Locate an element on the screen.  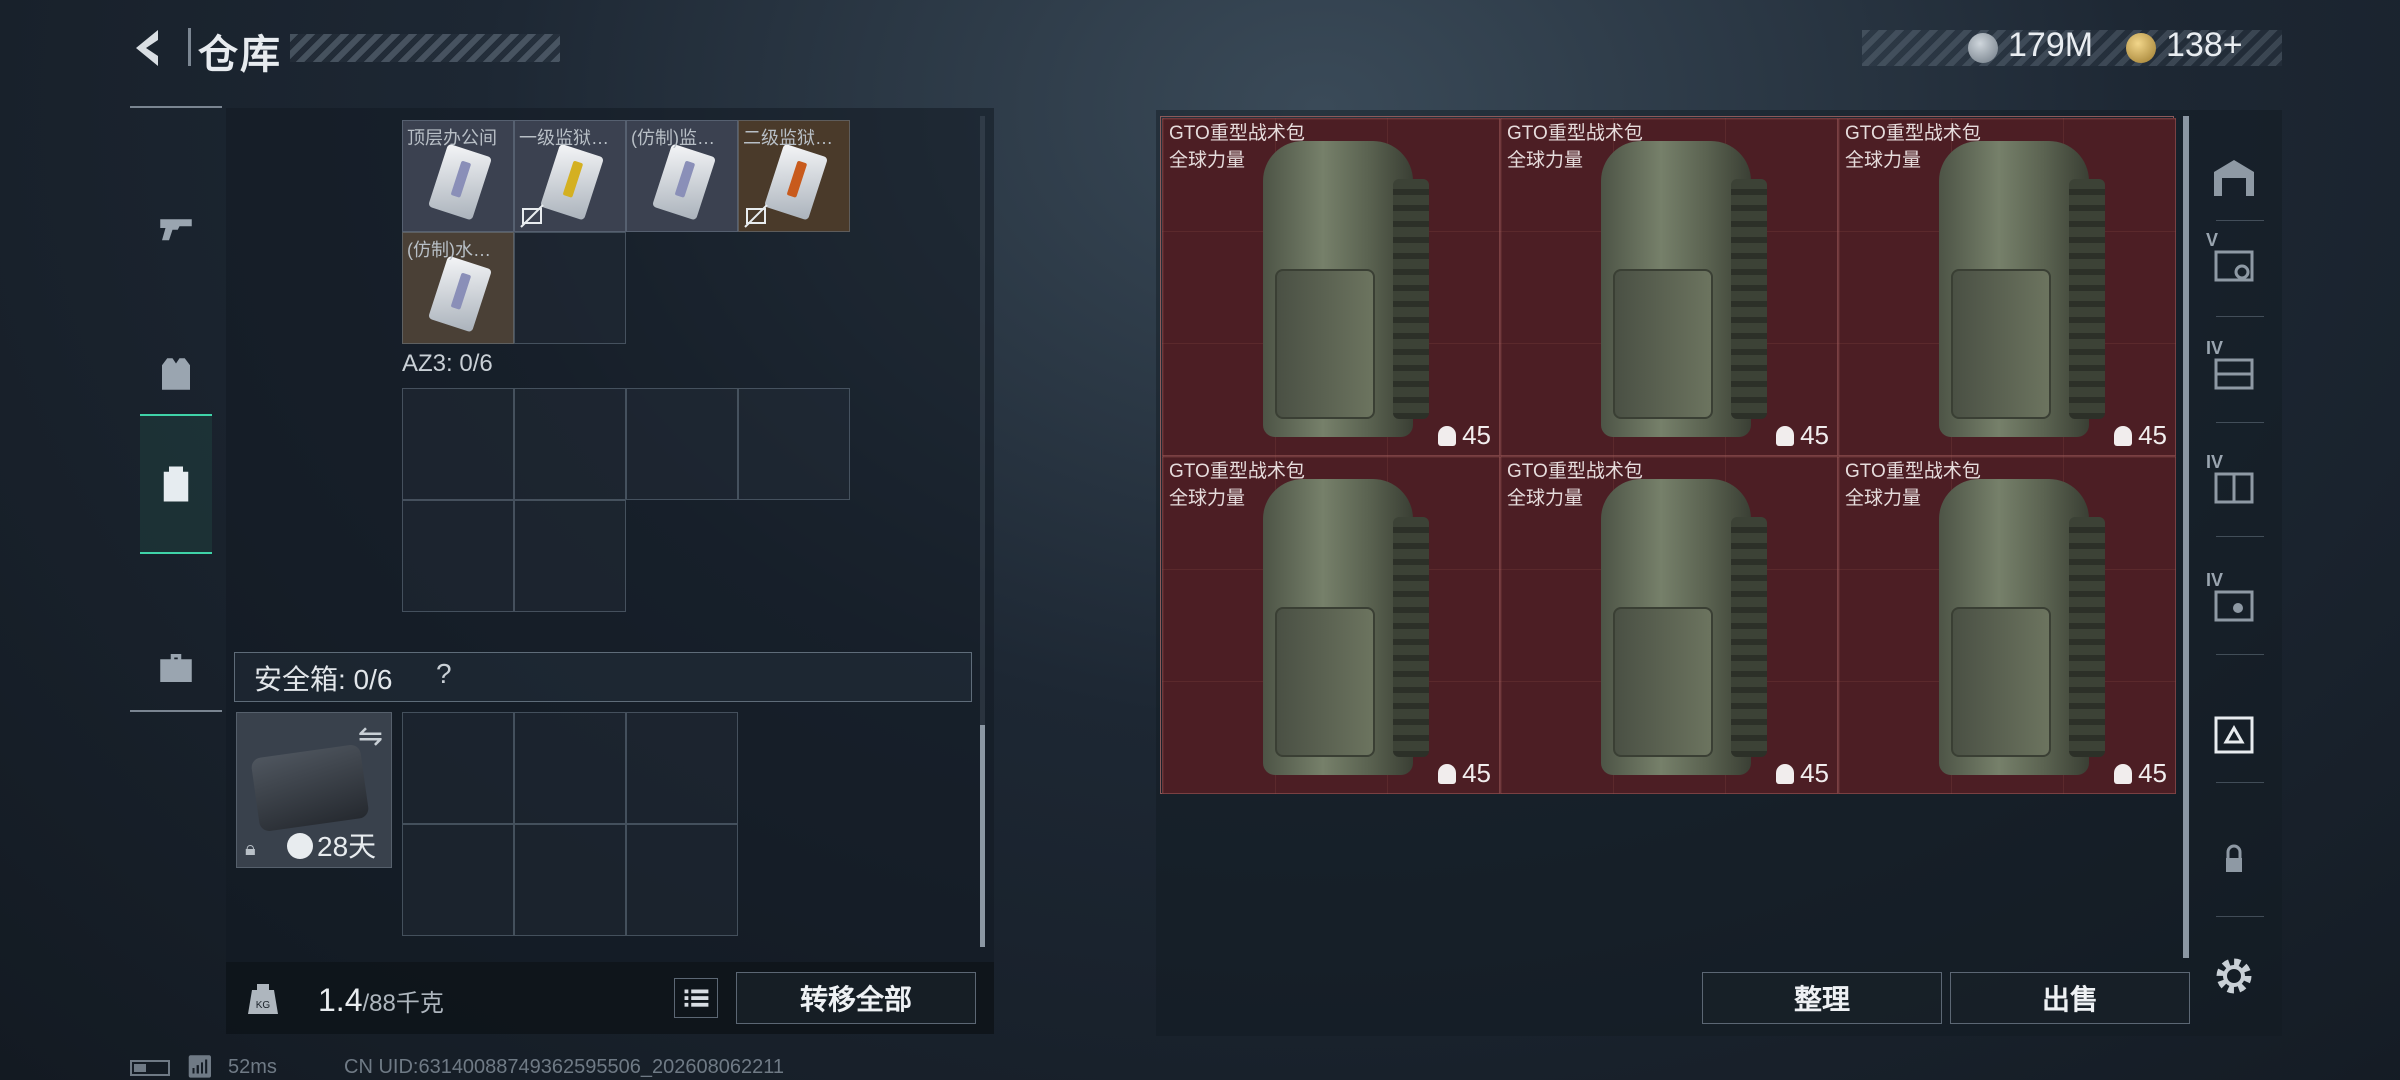
gold-coin-icon is located at coordinates (2141, 48).